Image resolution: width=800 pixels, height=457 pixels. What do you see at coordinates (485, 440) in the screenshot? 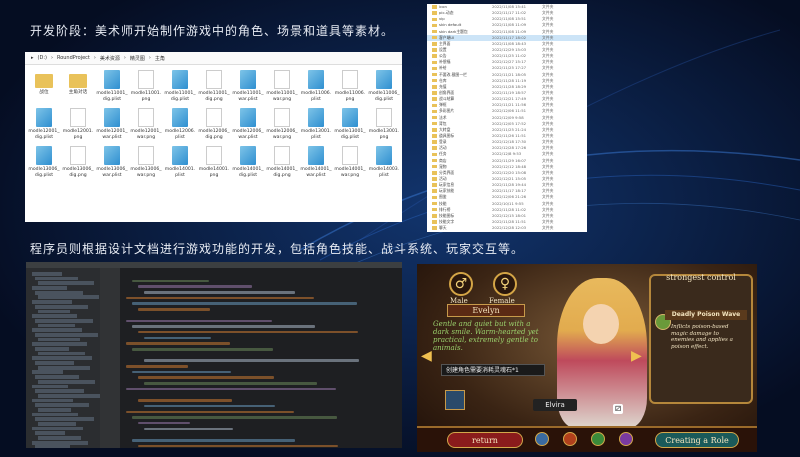
I see `return-button: return` at bounding box center [485, 440].